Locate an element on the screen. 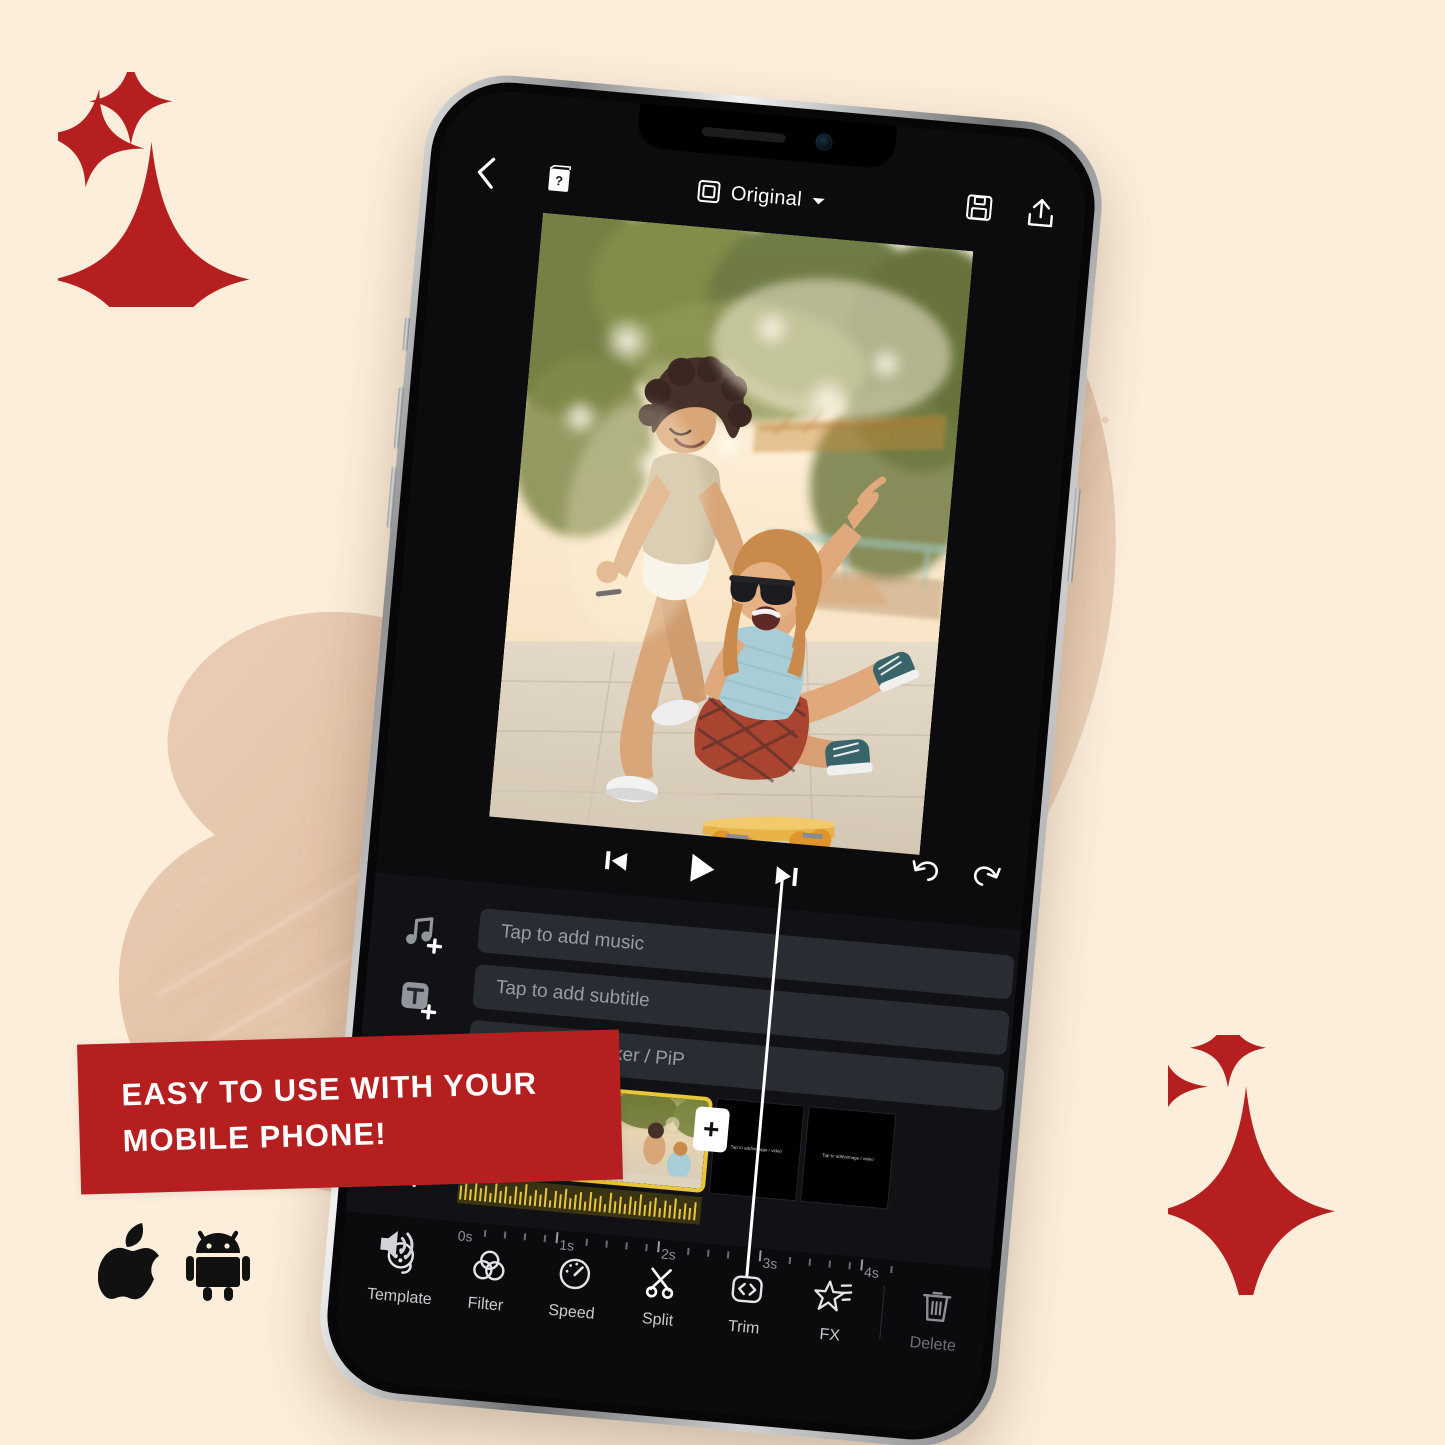  ruler-label-4s: 4s is located at coordinates (871, 1272).